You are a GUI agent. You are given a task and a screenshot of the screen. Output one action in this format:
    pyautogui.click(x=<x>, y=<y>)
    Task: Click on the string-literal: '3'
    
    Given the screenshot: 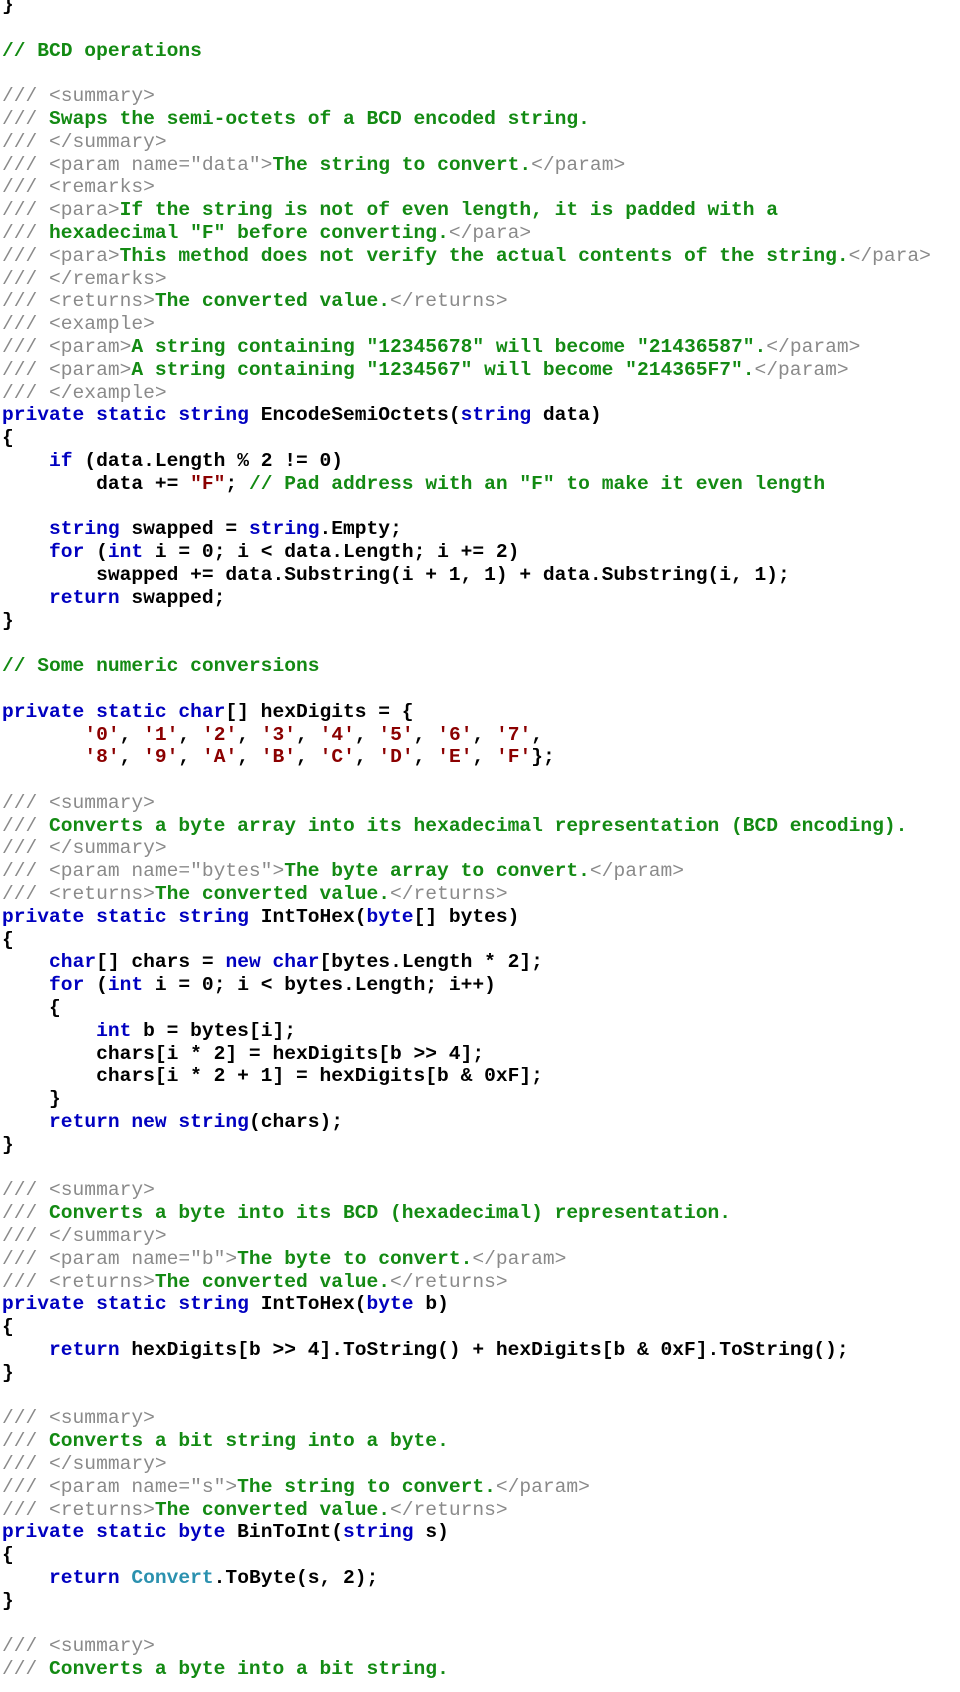 What is the action you would take?
    pyautogui.click(x=278, y=734)
    